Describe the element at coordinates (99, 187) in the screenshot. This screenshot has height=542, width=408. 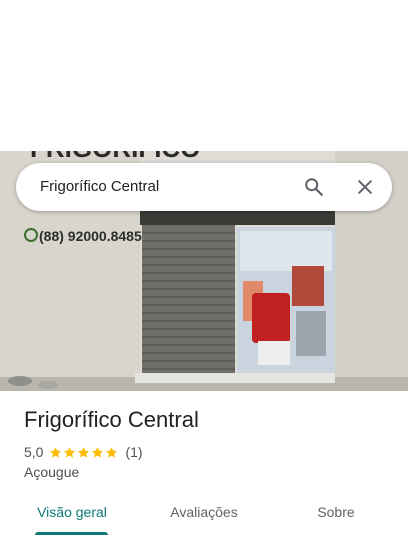
I see `search-input: Frigorífico Central` at that location.